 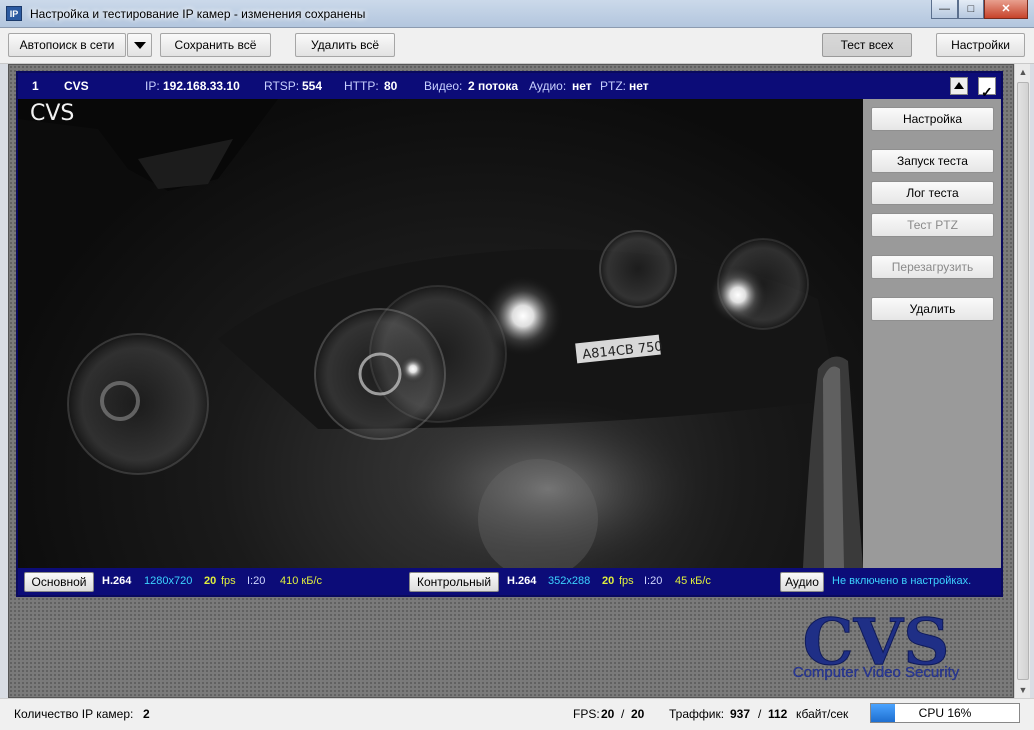 I want to click on delete-all-button: Удалить всё, so click(x=345, y=45).